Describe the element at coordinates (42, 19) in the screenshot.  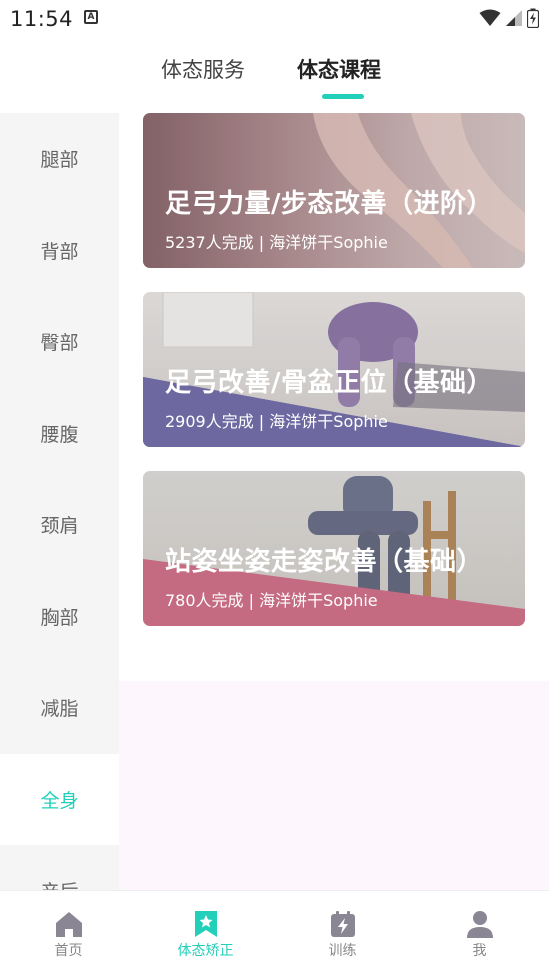
I see `status-time: 11:54` at that location.